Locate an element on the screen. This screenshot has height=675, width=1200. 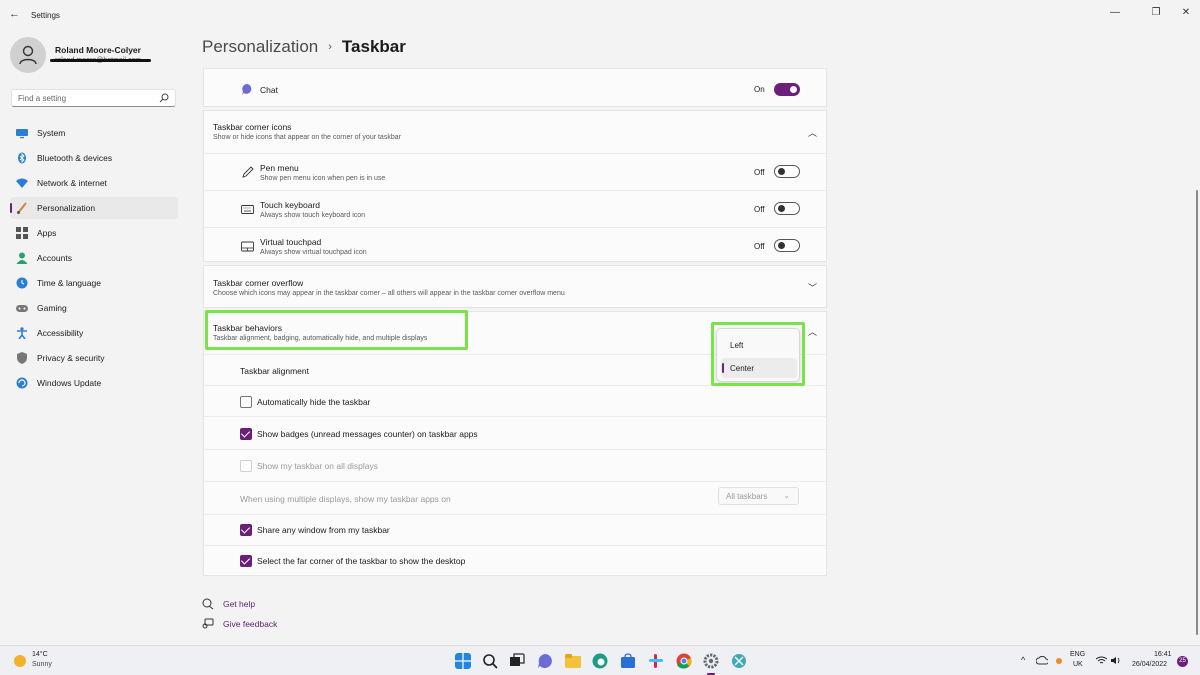
sidebar-item-windows-update: Windows Update is located at coordinates (94, 383).